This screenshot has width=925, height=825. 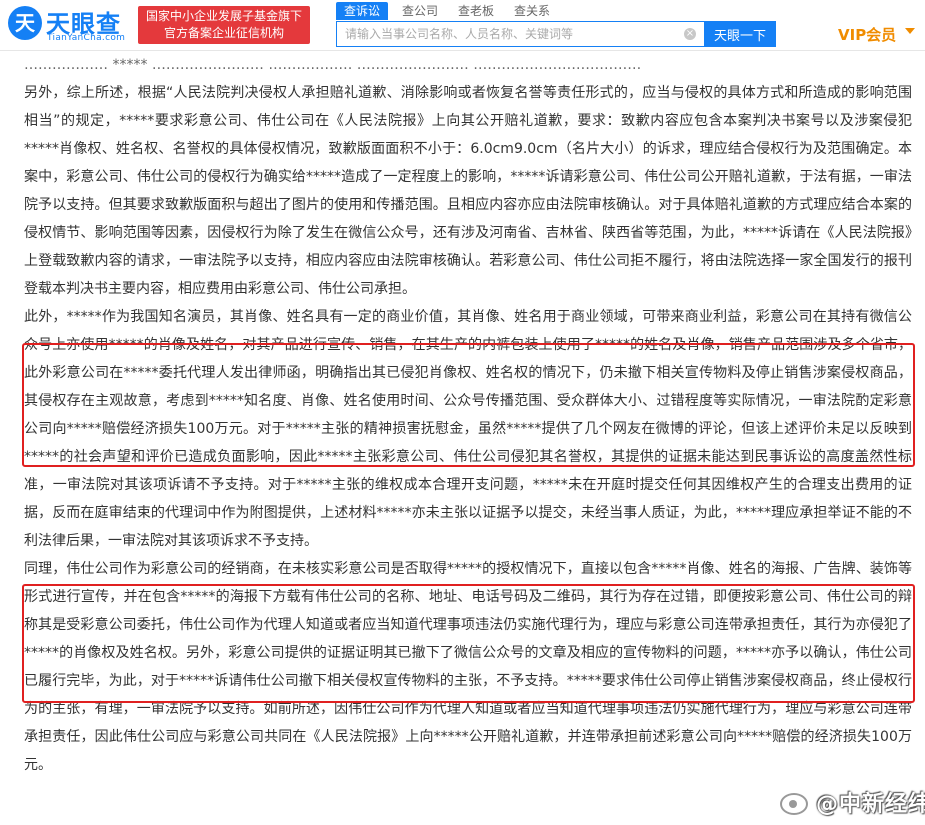 I want to click on tab-lawsuit: 查诉讼, so click(x=362, y=11).